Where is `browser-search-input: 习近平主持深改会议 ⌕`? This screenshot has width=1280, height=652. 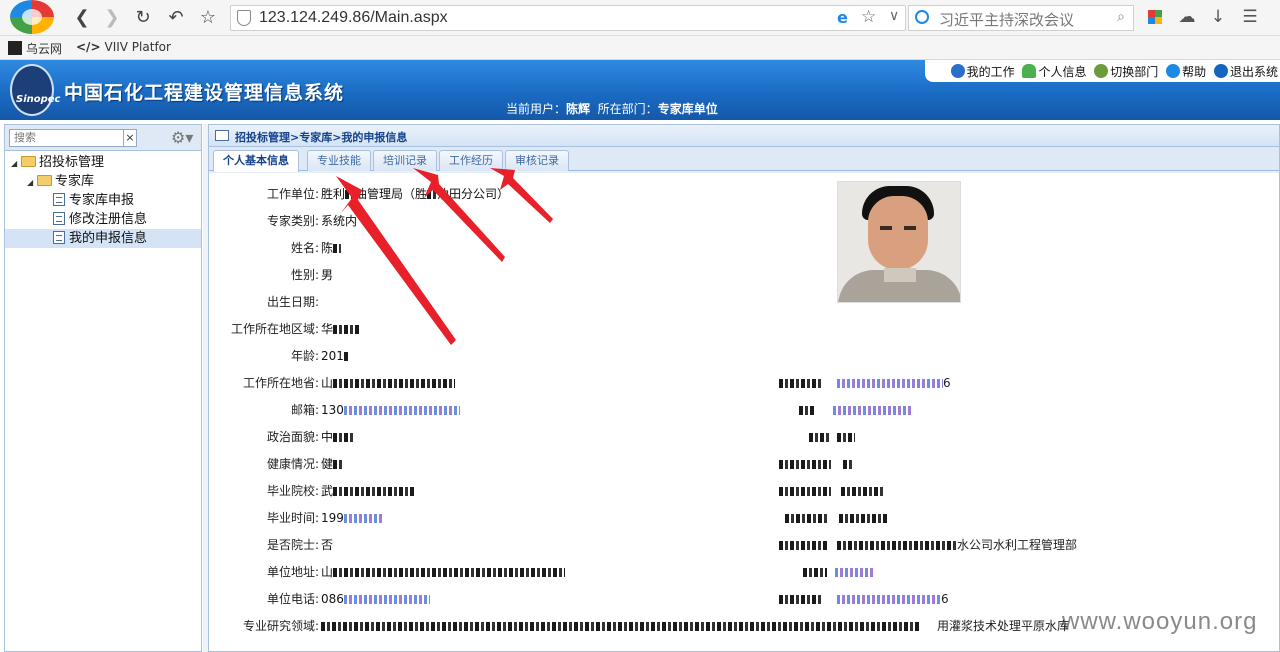
browser-search-input: 习近平主持深改会议 ⌕ is located at coordinates (1021, 18).